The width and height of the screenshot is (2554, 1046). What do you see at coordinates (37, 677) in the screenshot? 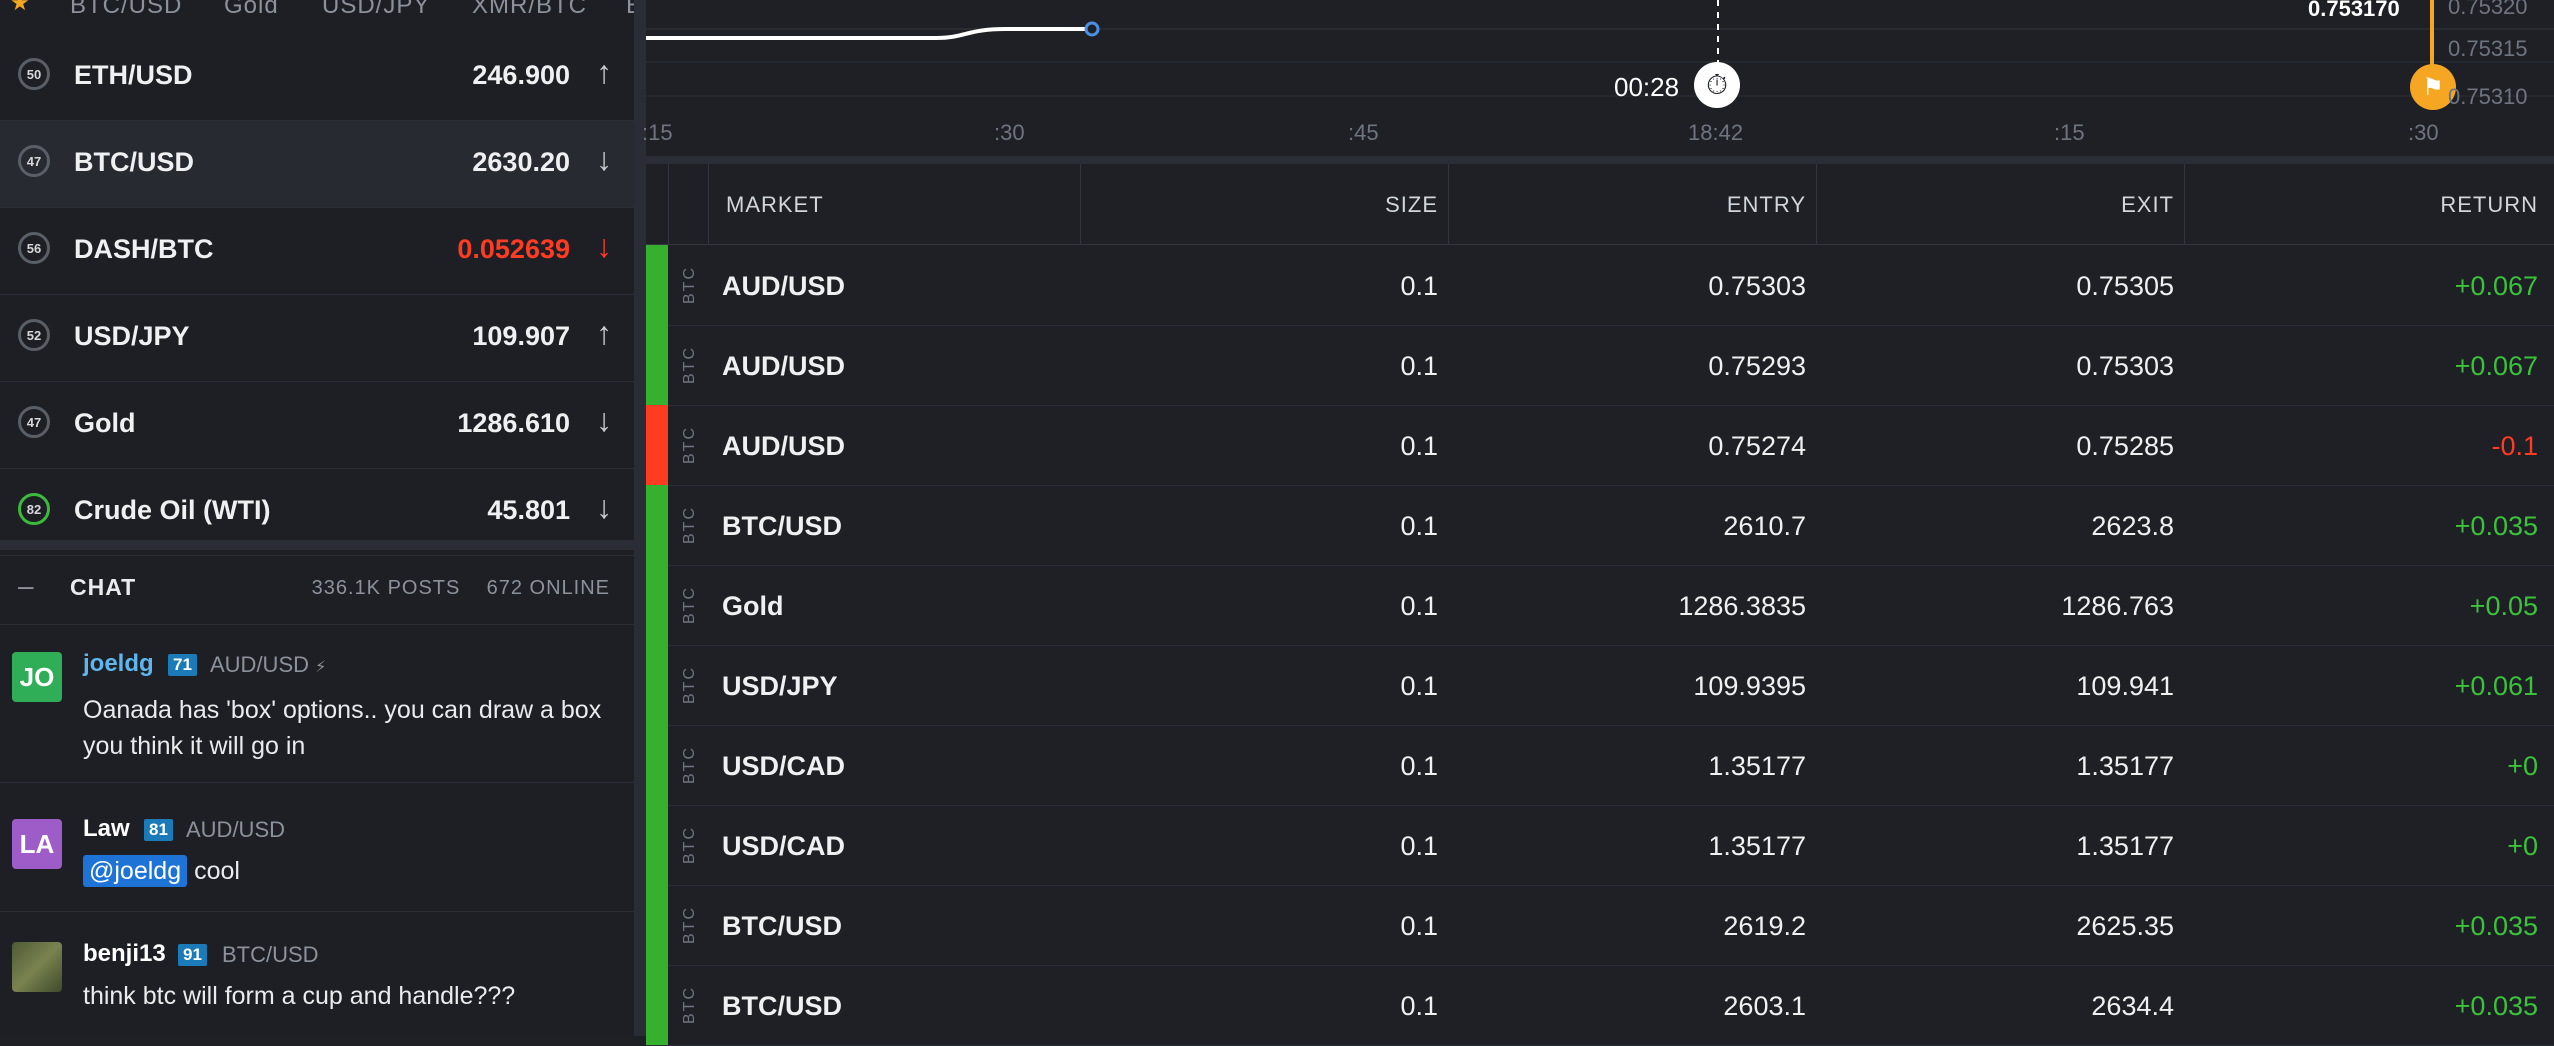
I see `avatar: JO` at bounding box center [37, 677].